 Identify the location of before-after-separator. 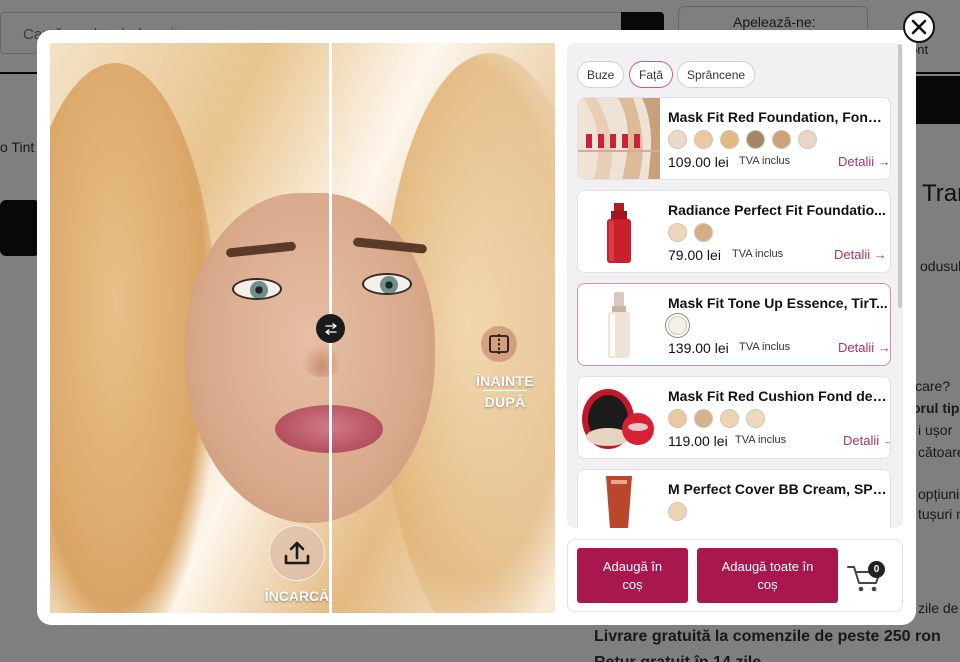
(505, 390).